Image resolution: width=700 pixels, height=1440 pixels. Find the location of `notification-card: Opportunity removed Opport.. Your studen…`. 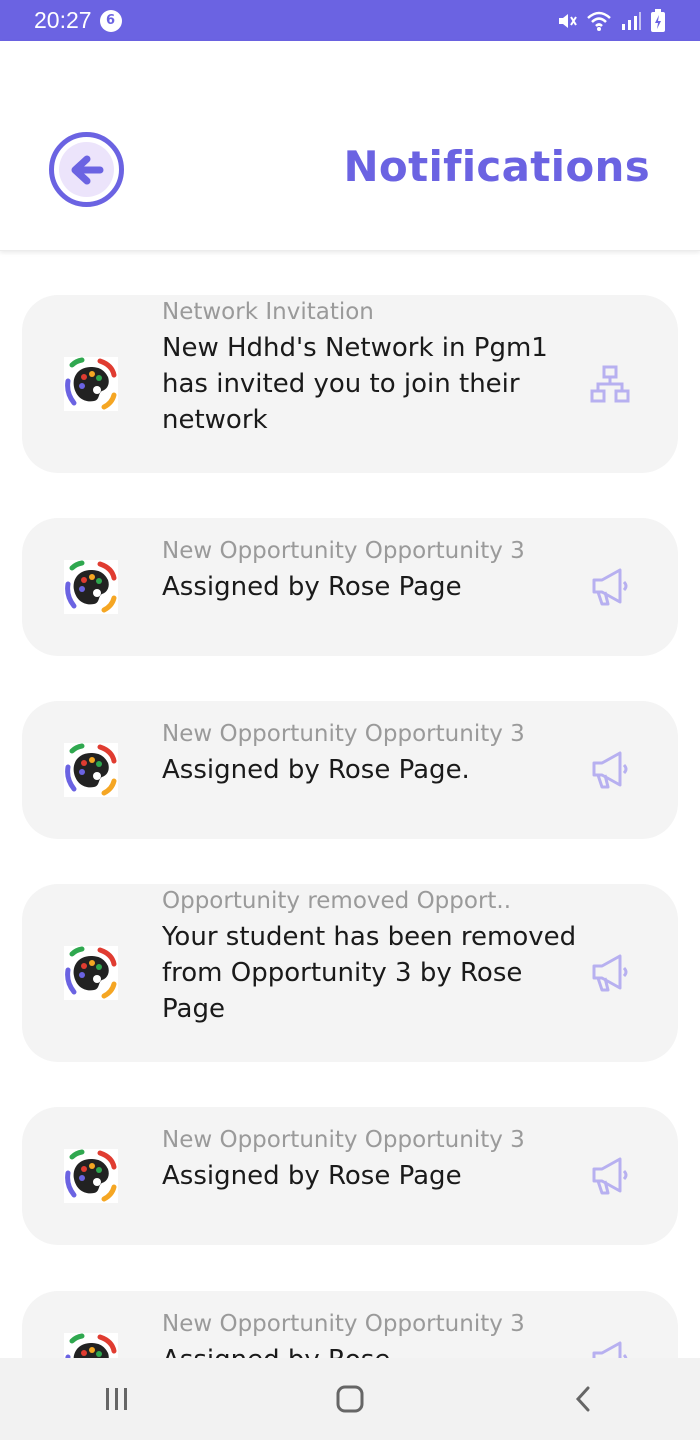

notification-card: Opportunity removed Opport.. Your studen… is located at coordinates (350, 973).